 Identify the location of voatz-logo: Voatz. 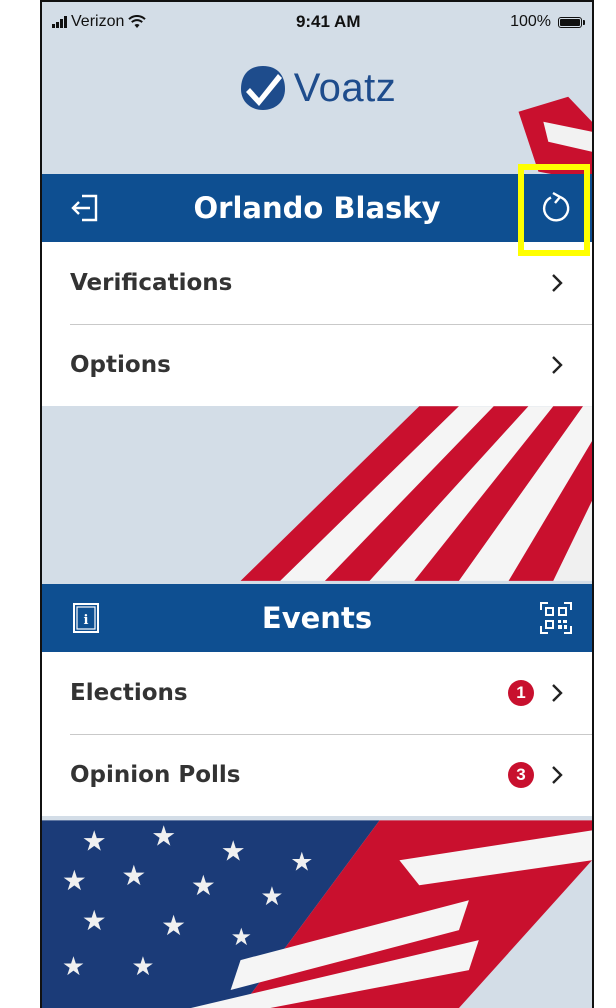
(317, 88).